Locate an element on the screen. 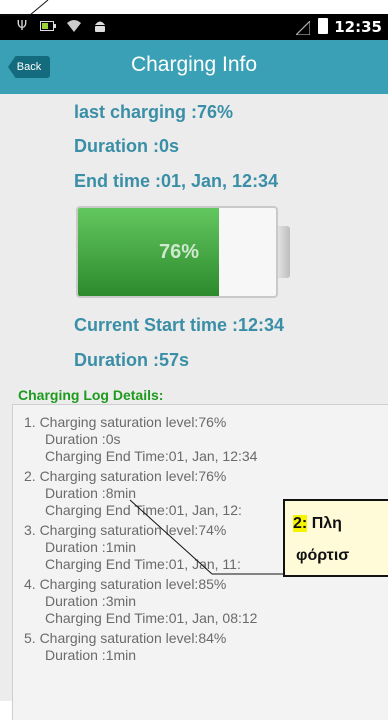  battery-saver-icon is located at coordinates (48, 26).